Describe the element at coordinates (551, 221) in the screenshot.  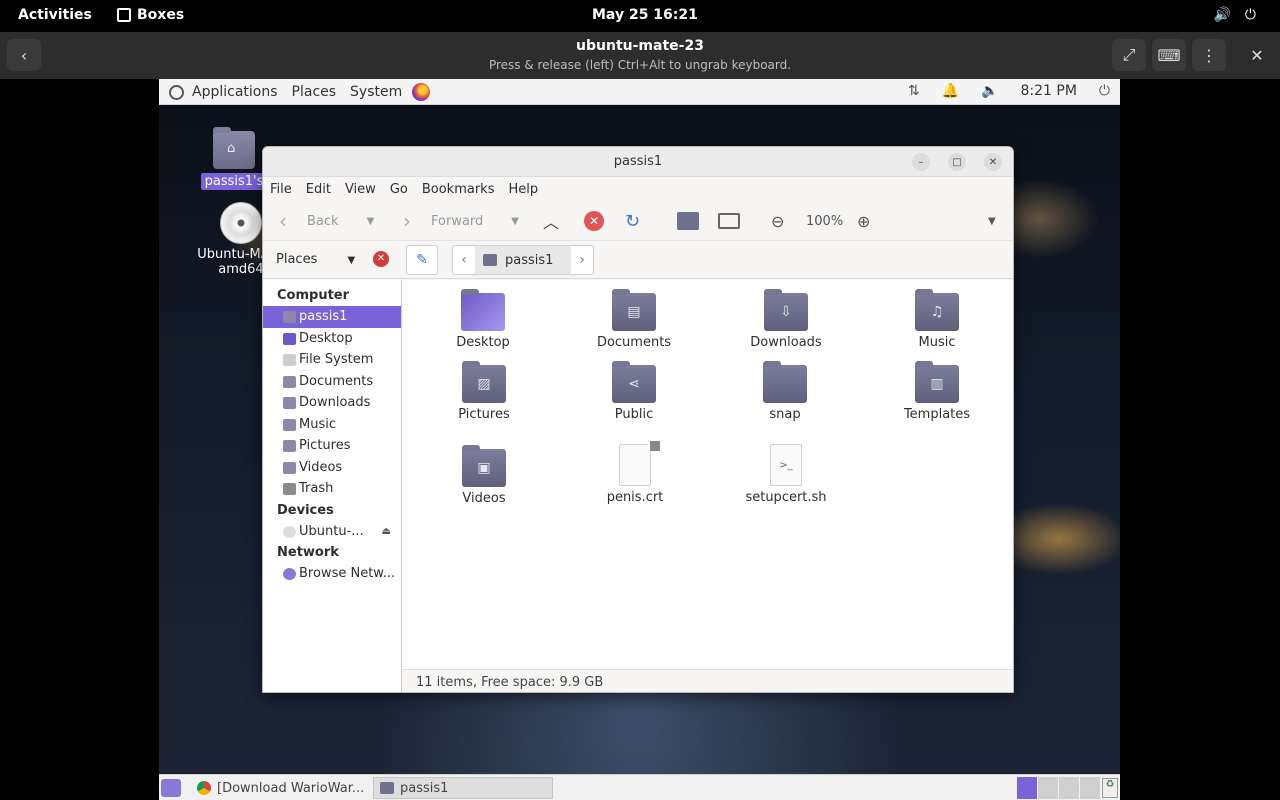
I see `up-button: ︿` at that location.